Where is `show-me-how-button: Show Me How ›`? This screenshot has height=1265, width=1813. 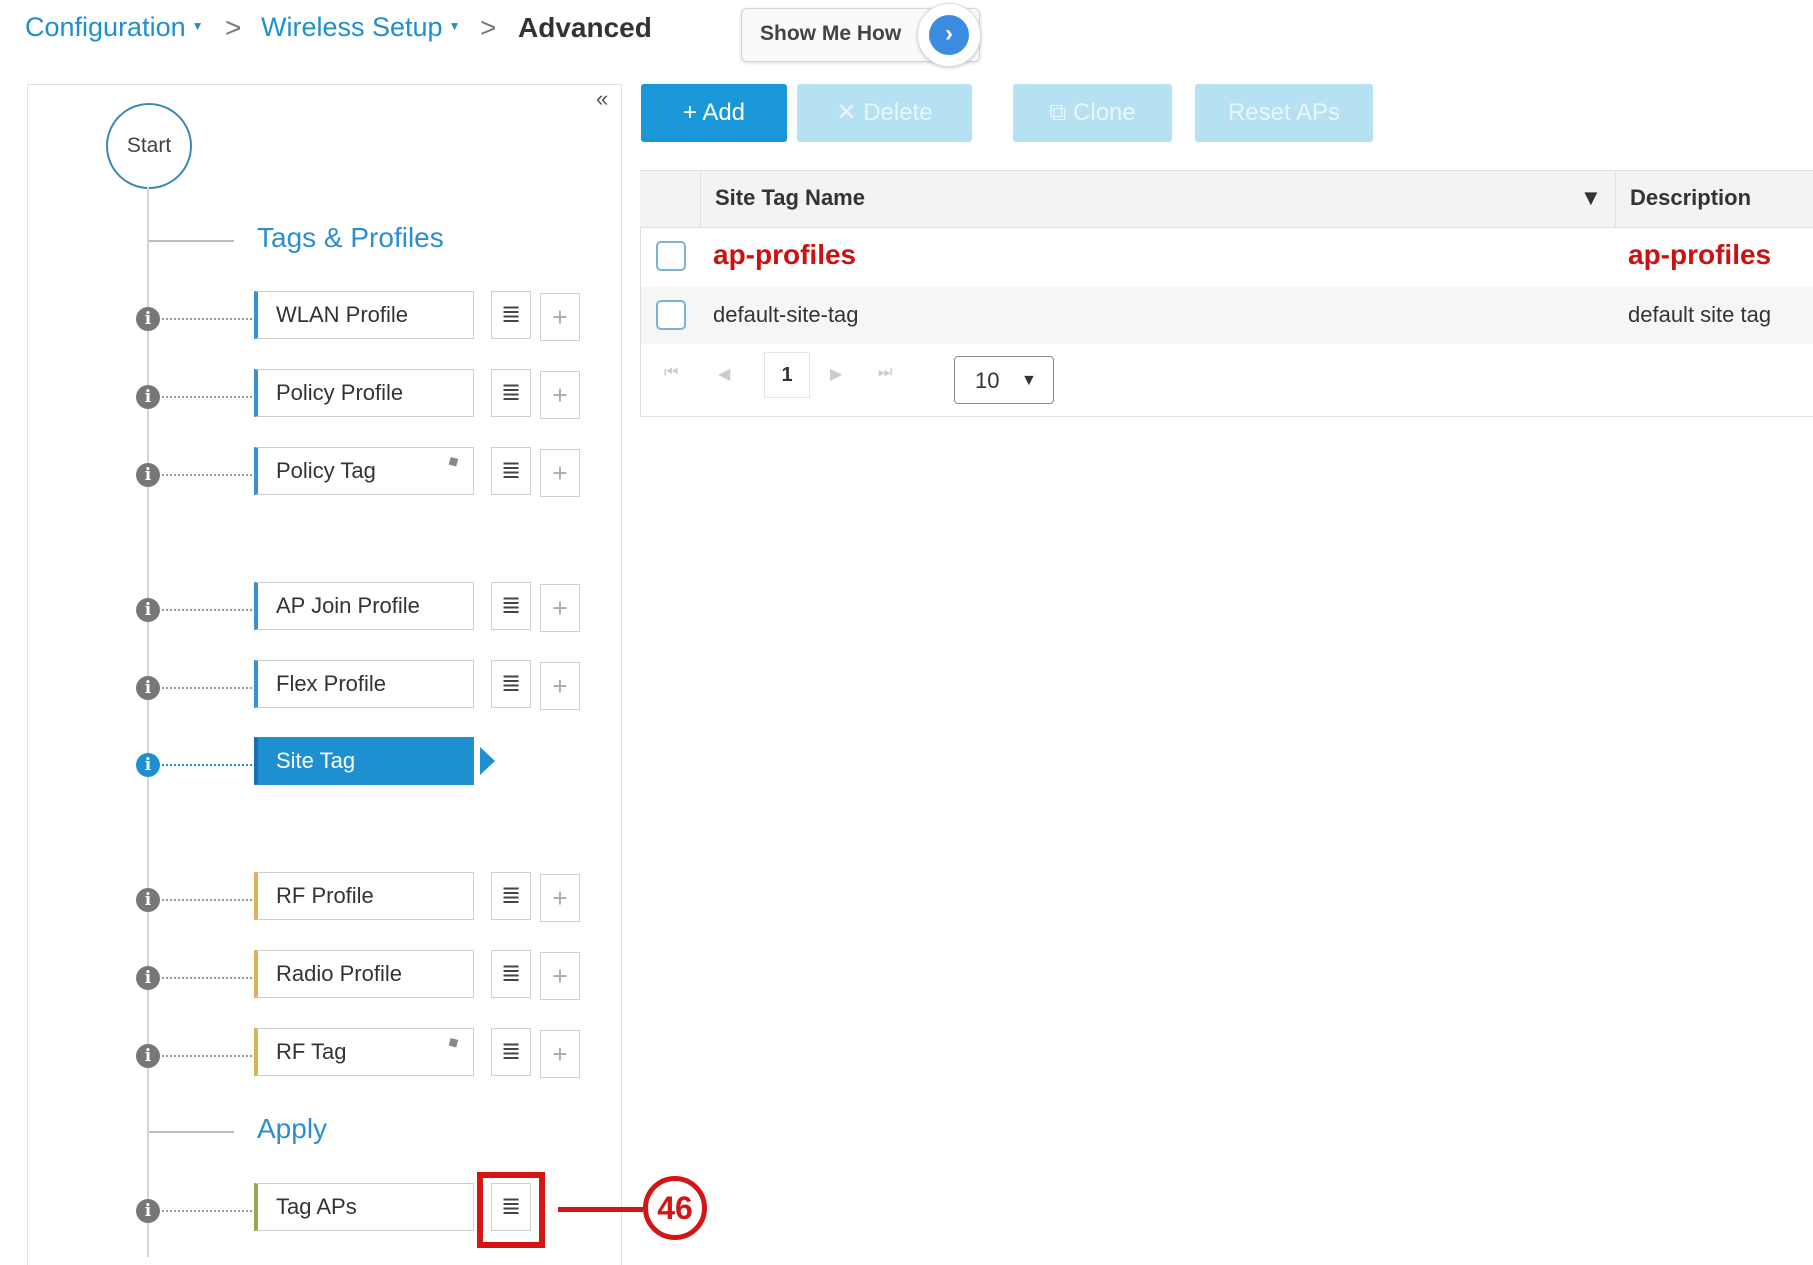 show-me-how-button: Show Me How › is located at coordinates (861, 35).